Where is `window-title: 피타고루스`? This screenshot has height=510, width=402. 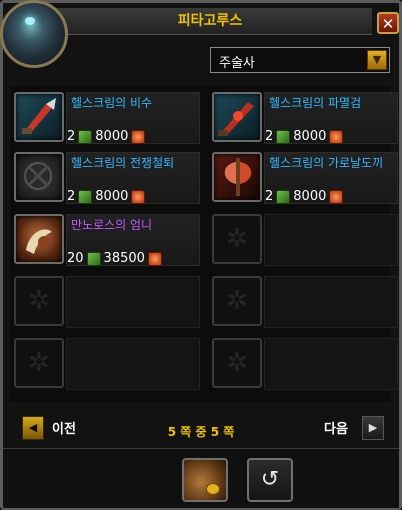 window-title: 피타고루스 is located at coordinates (210, 21).